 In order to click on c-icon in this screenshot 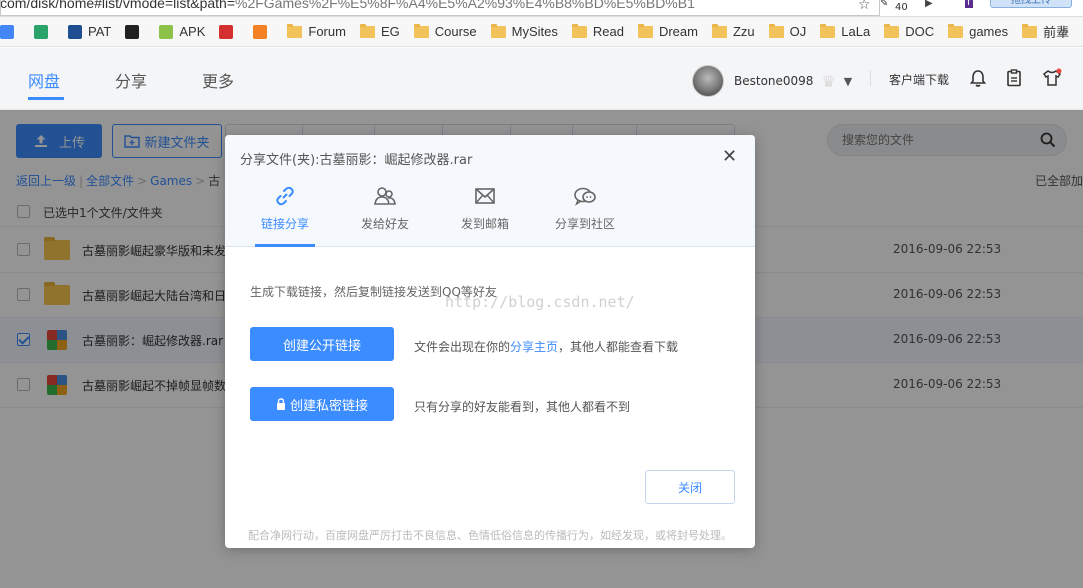, I will do `click(226, 31)`.